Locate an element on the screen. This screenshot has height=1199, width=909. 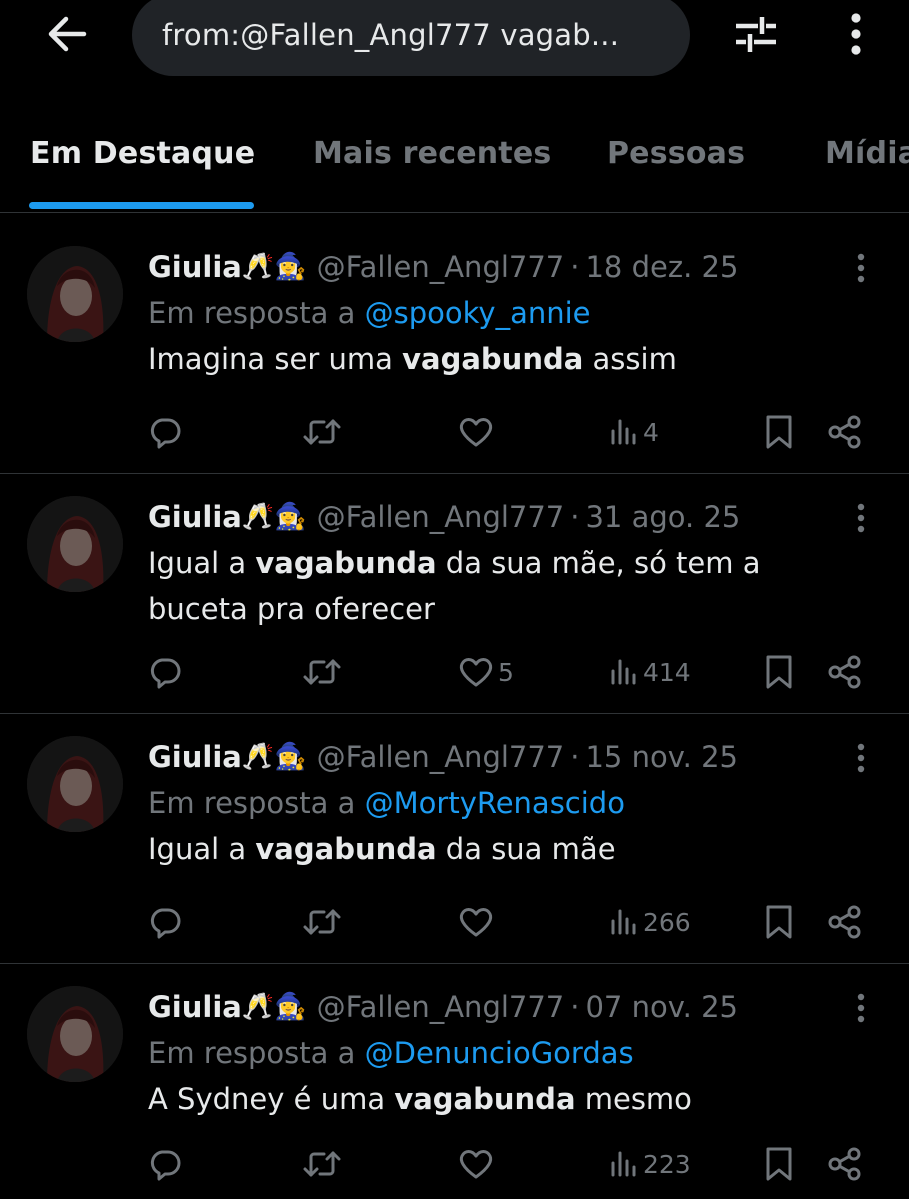
share-icon is located at coordinates (844, 672).